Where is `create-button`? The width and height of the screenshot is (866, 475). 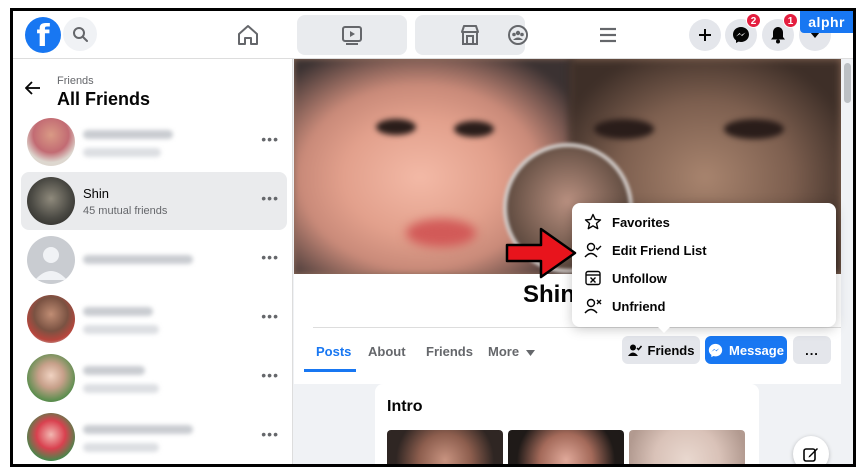
create-button is located at coordinates (705, 35).